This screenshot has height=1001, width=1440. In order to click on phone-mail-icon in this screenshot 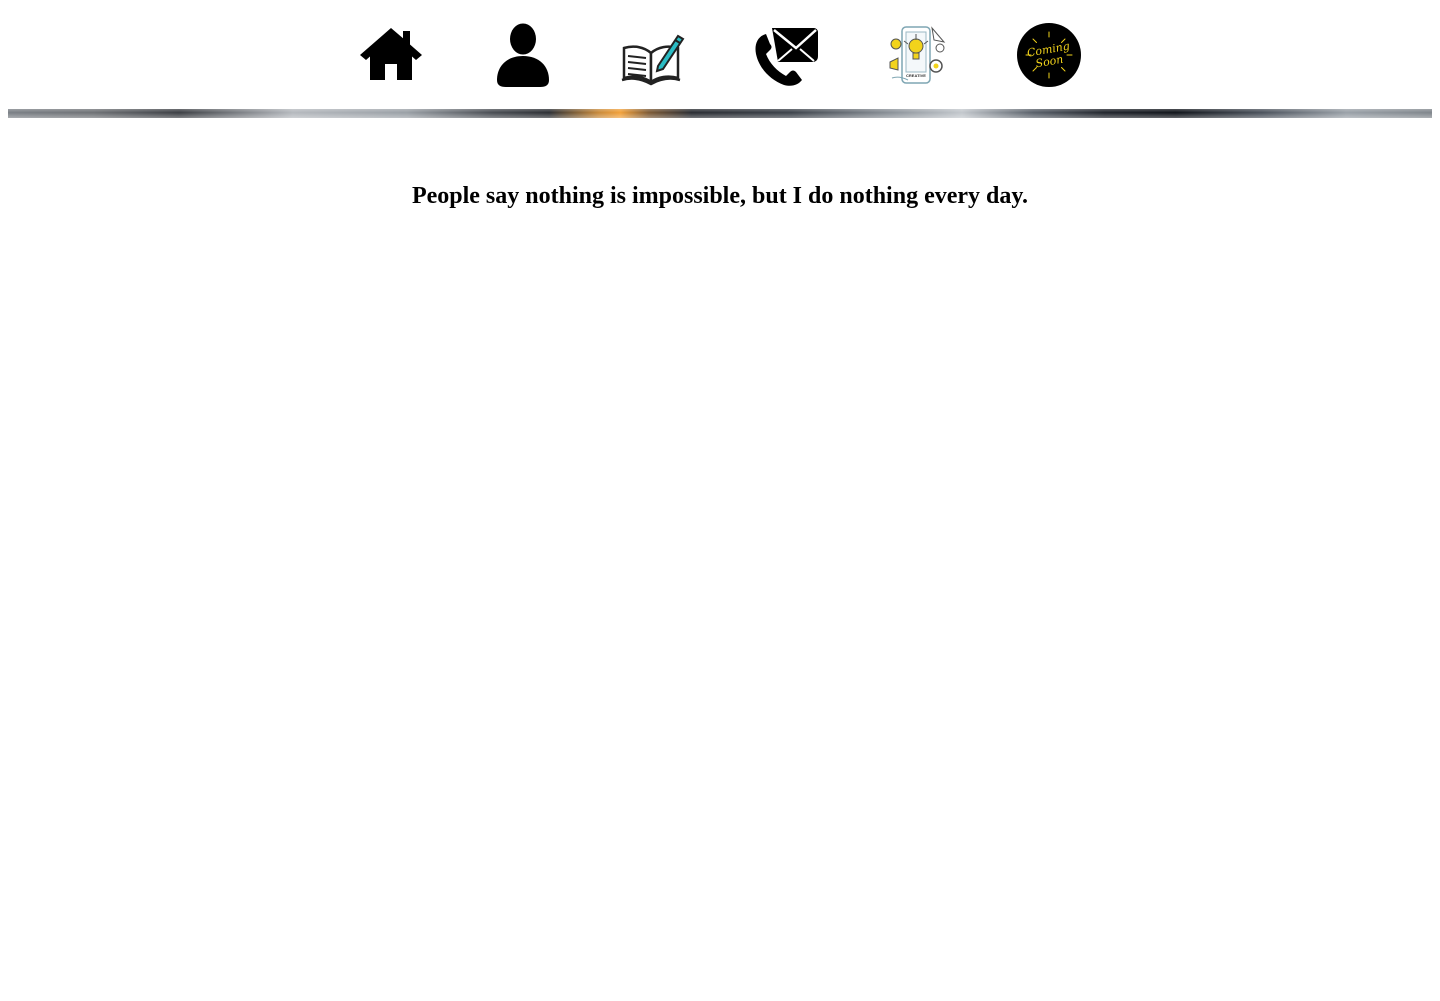, I will do `click(785, 55)`.